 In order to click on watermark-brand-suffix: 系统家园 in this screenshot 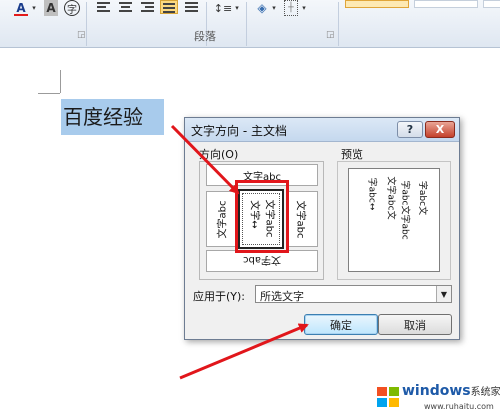, I will do `click(485, 392)`.